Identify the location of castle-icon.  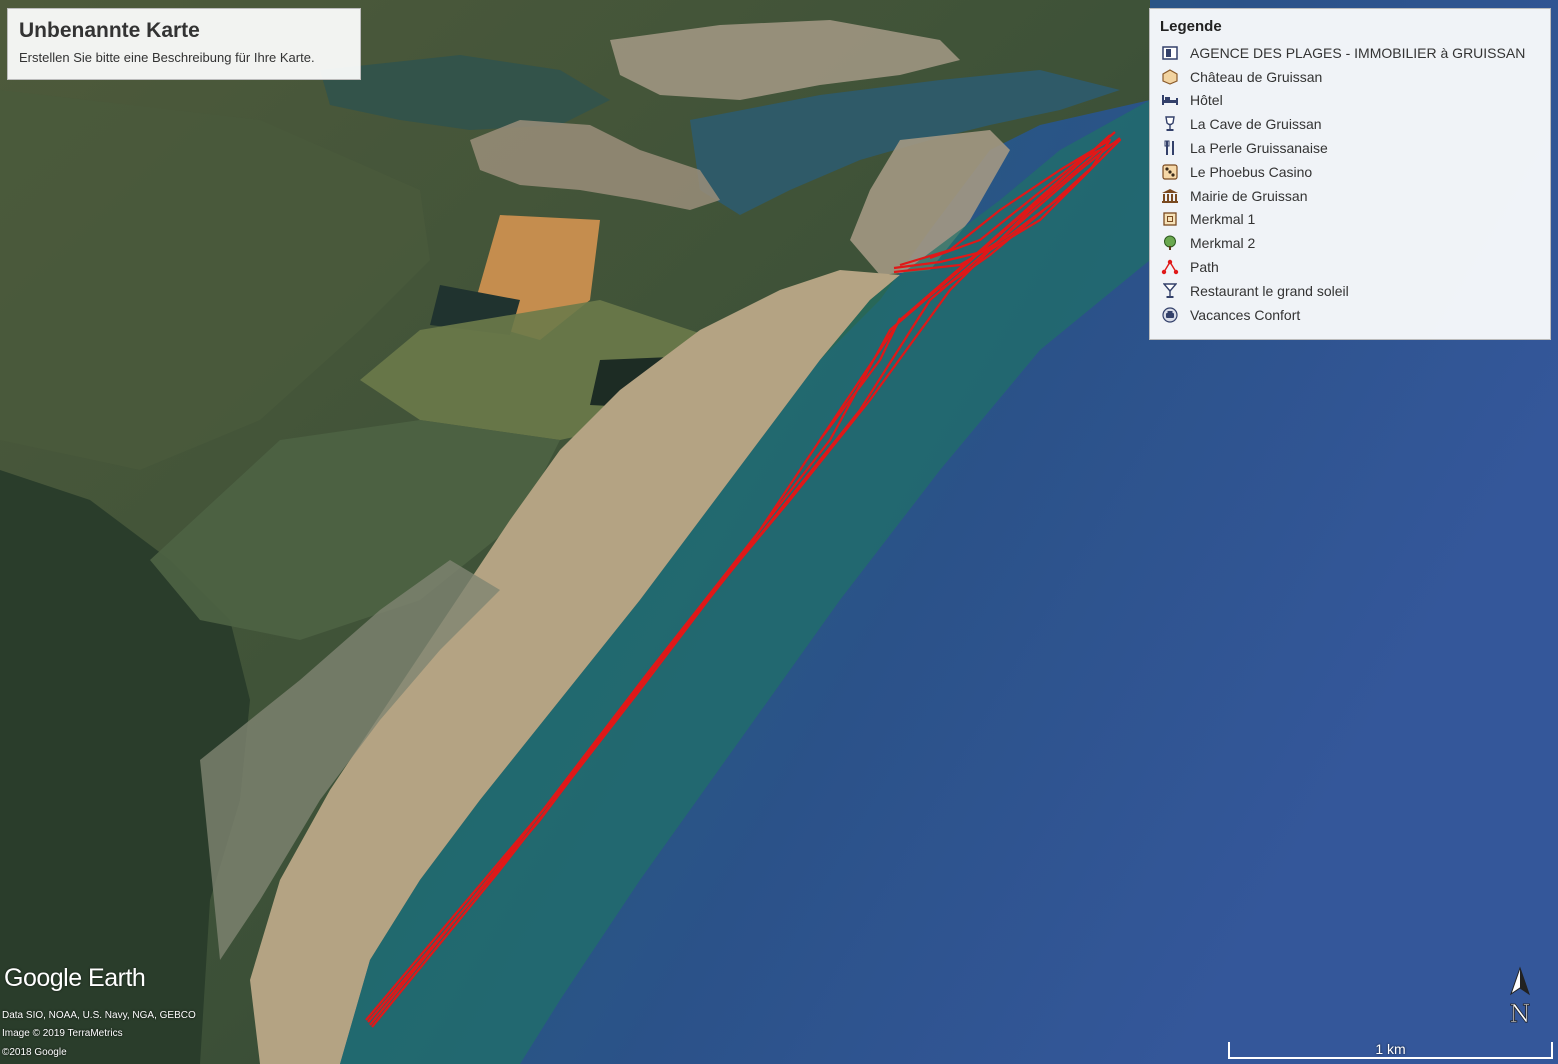
(1170, 77).